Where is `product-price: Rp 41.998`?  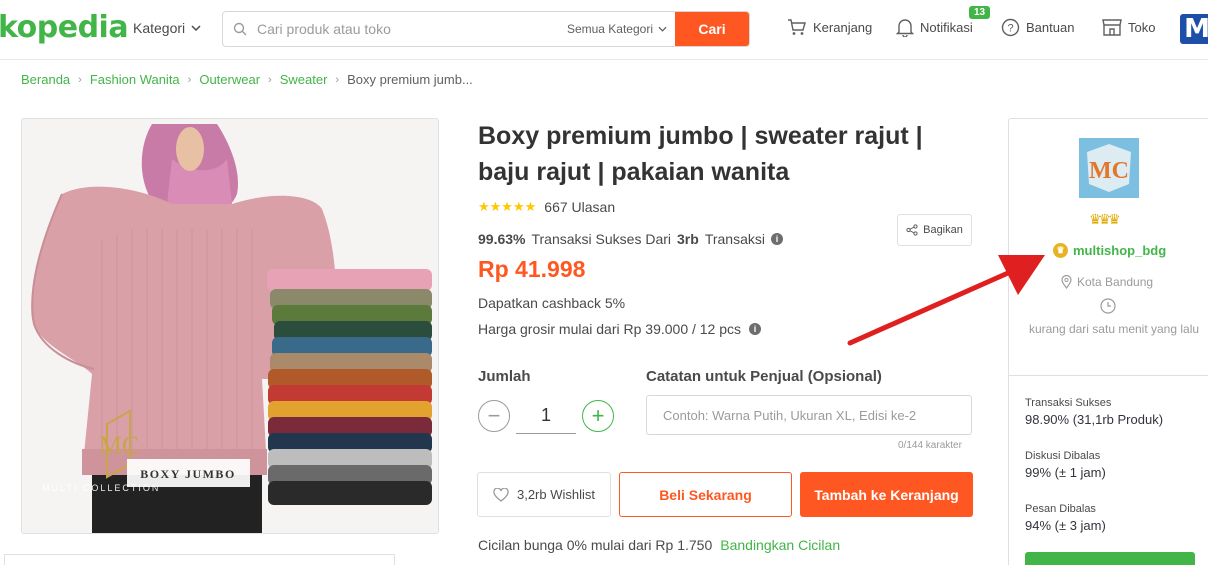
product-price: Rp 41.998 is located at coordinates (532, 269).